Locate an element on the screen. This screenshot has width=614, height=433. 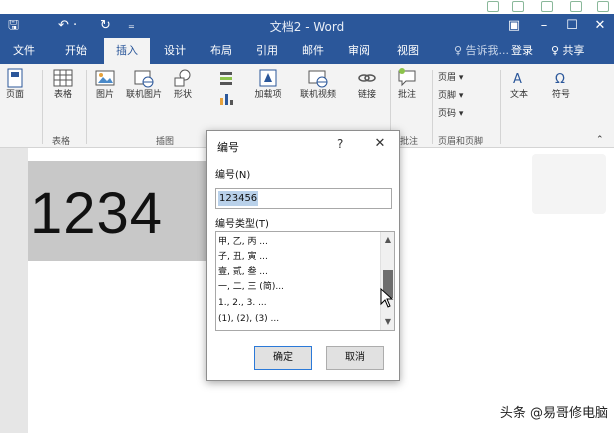
cancel-button: 取消 is located at coordinates (355, 358).